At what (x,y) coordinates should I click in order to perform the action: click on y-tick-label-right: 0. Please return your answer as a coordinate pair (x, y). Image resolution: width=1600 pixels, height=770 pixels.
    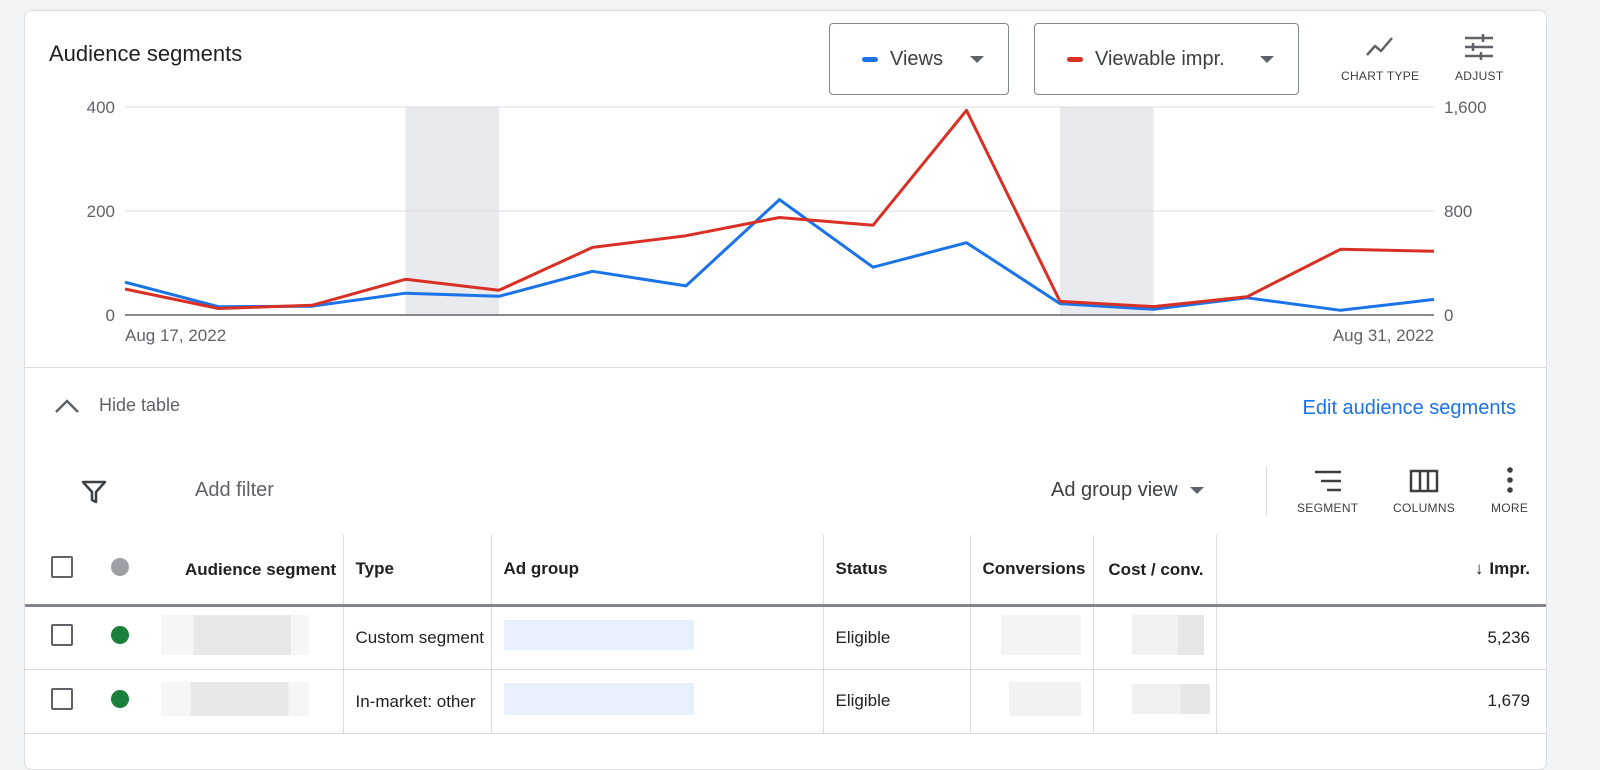
    Looking at the image, I should click on (1448, 315).